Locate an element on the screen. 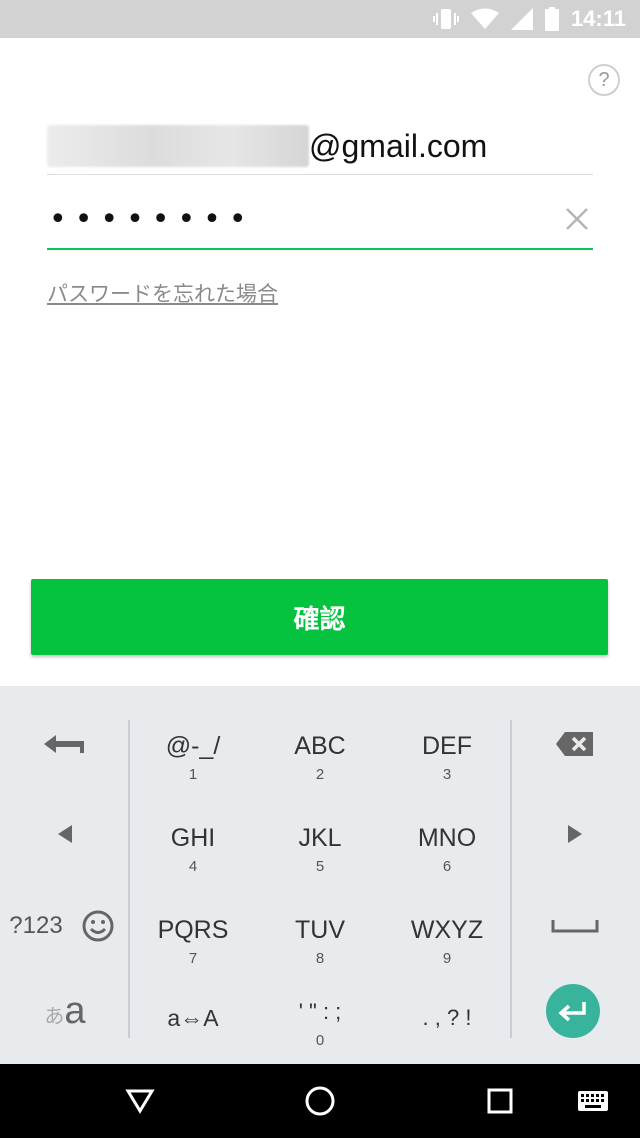  alpha-label: a is located at coordinates (75, 1011).